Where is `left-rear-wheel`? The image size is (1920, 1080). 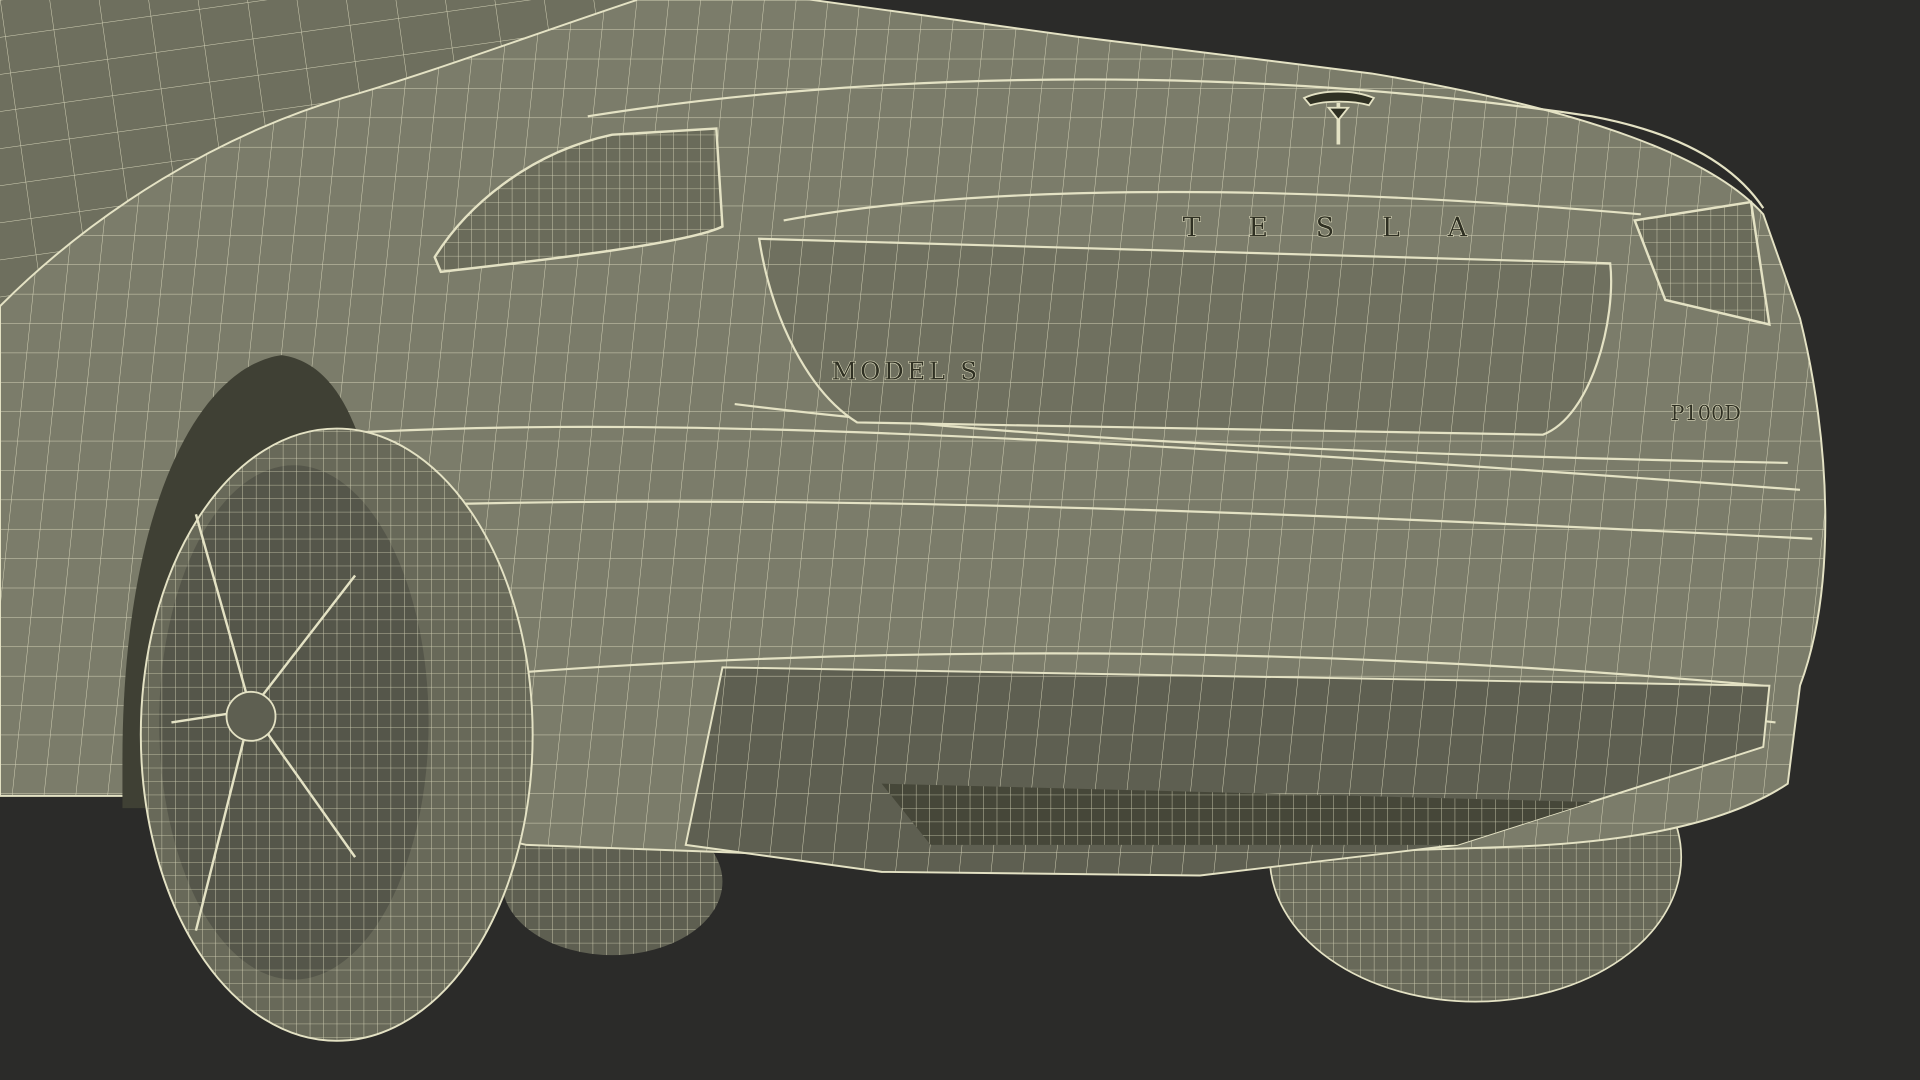
left-rear-wheel is located at coordinates (336, 734).